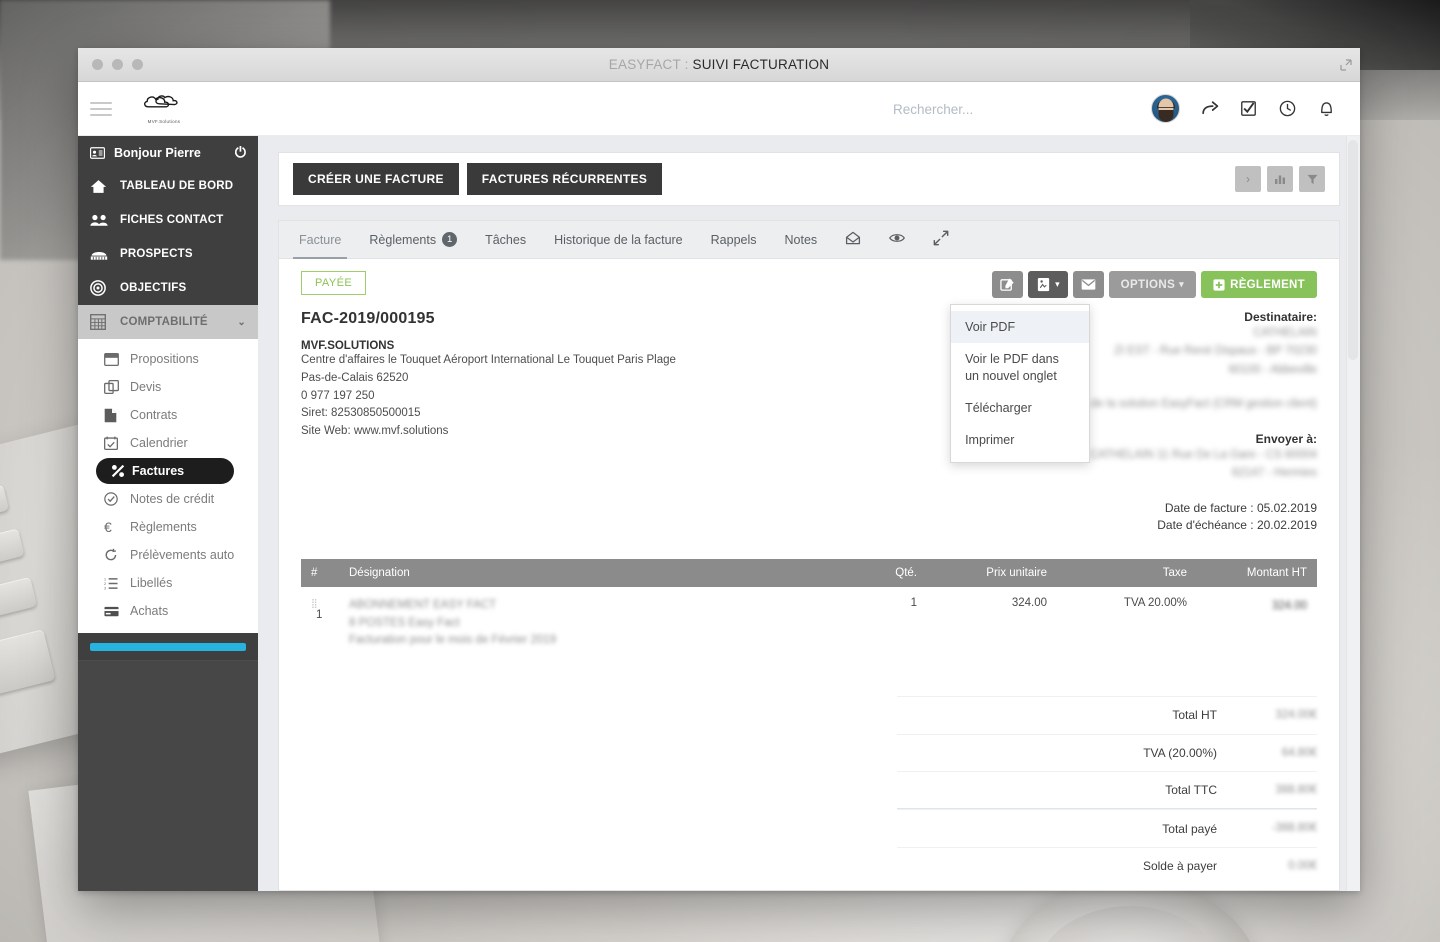  What do you see at coordinates (117, 359) in the screenshot?
I see `inbox-icon` at bounding box center [117, 359].